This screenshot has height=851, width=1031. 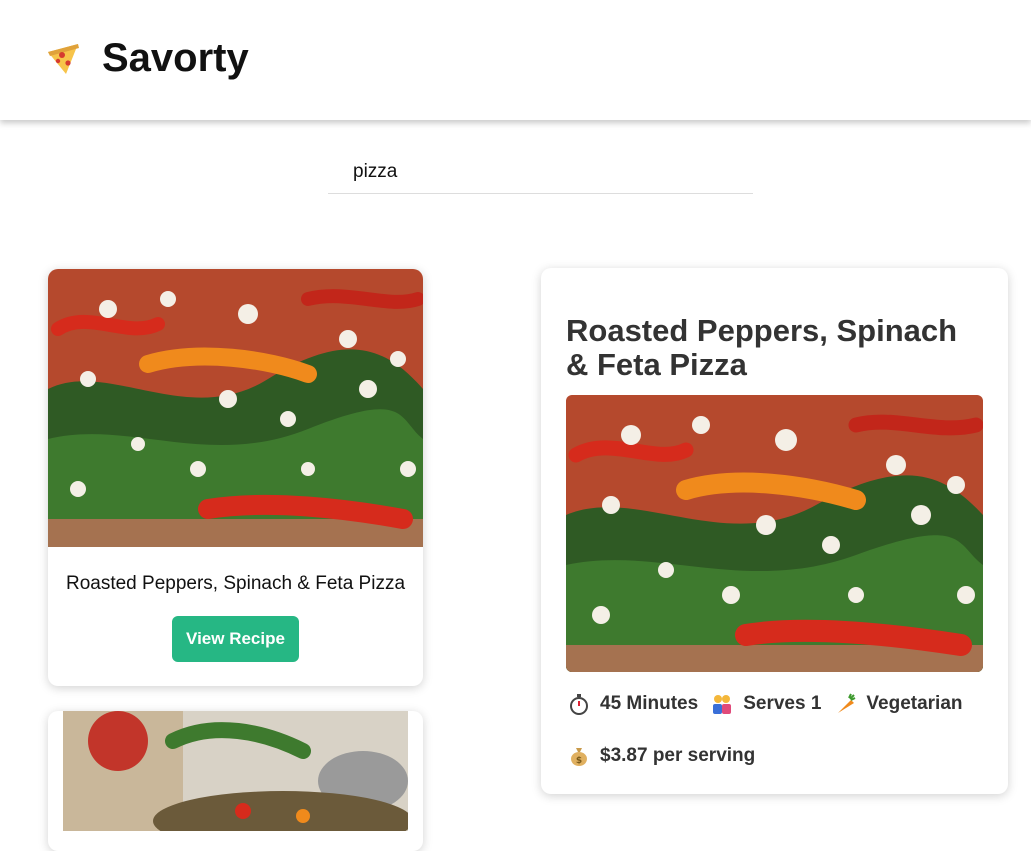 What do you see at coordinates (914, 703) in the screenshot?
I see `recipe-diet-label: Vegetarian` at bounding box center [914, 703].